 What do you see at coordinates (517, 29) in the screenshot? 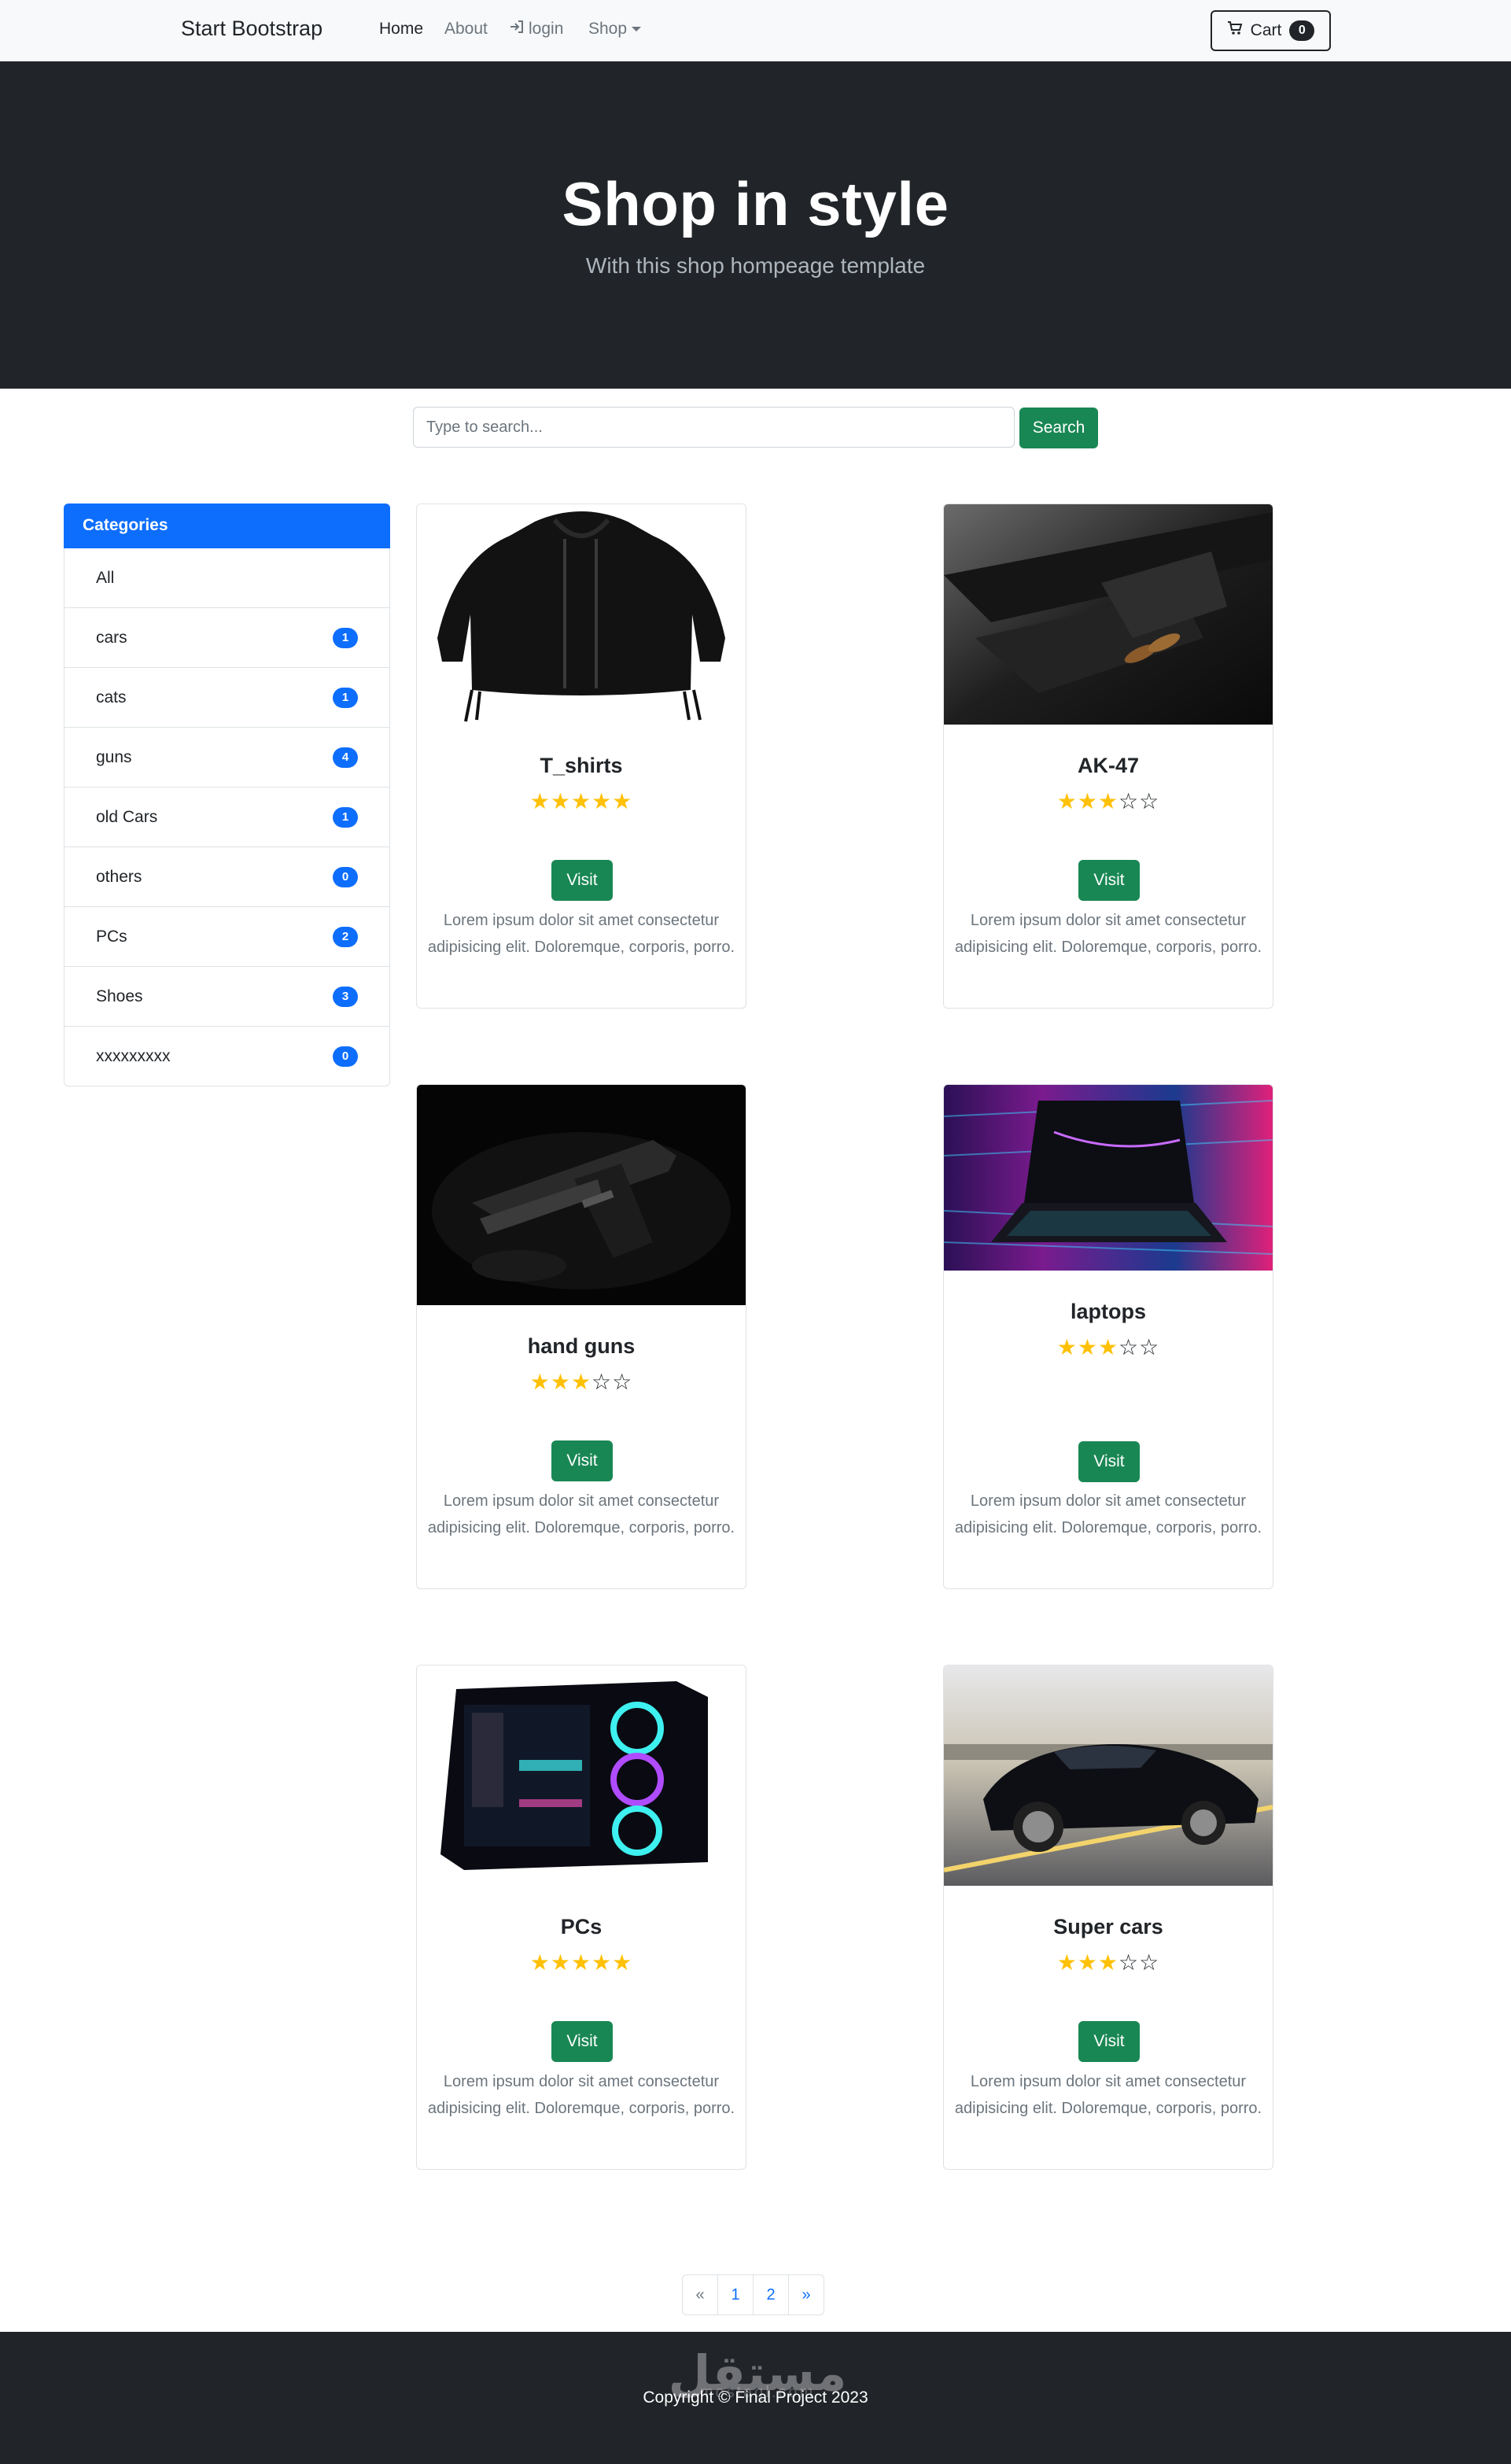
I see `login-icon` at bounding box center [517, 29].